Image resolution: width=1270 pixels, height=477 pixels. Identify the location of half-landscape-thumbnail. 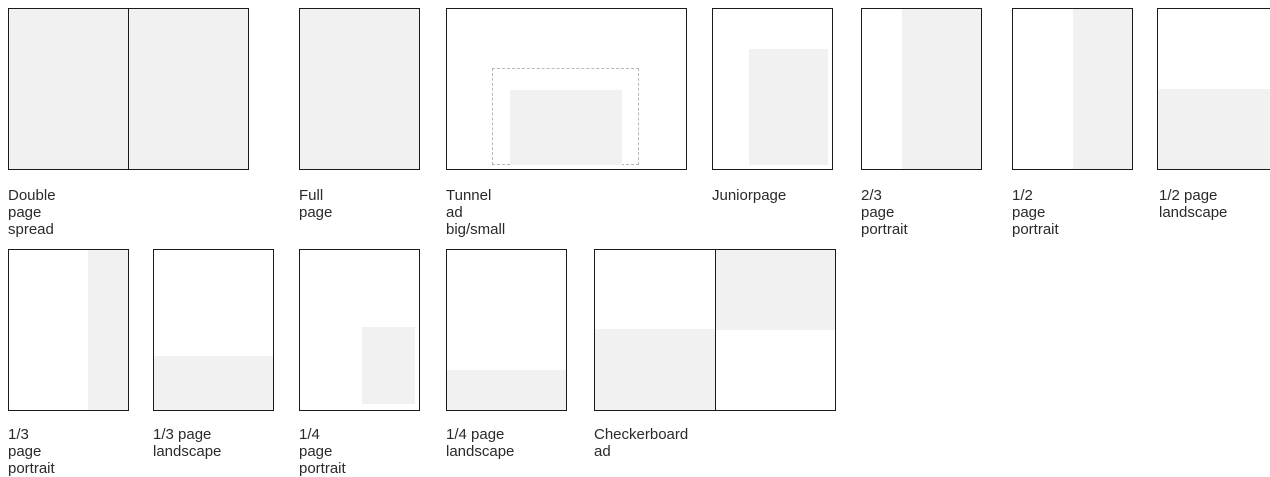
(1213, 89).